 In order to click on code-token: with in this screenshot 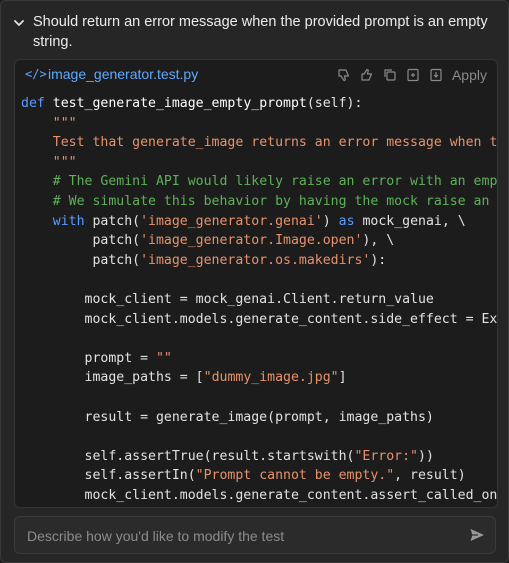, I will do `click(72, 221)`.